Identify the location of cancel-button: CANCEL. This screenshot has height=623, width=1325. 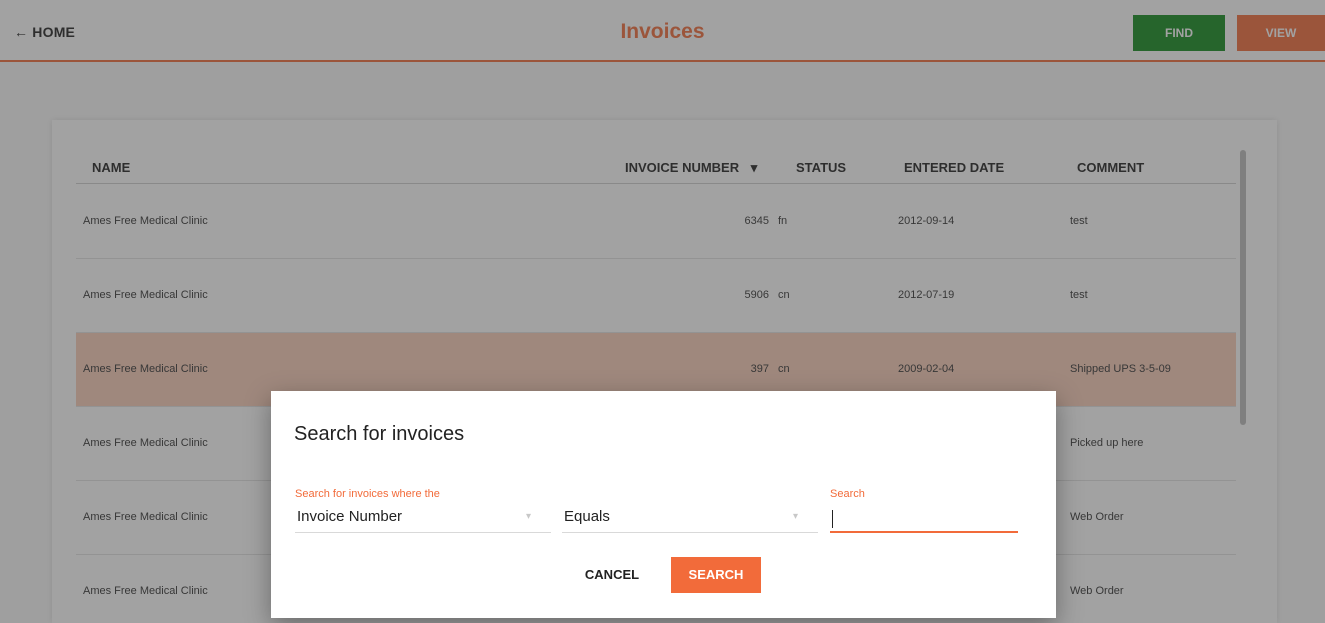
(612, 575).